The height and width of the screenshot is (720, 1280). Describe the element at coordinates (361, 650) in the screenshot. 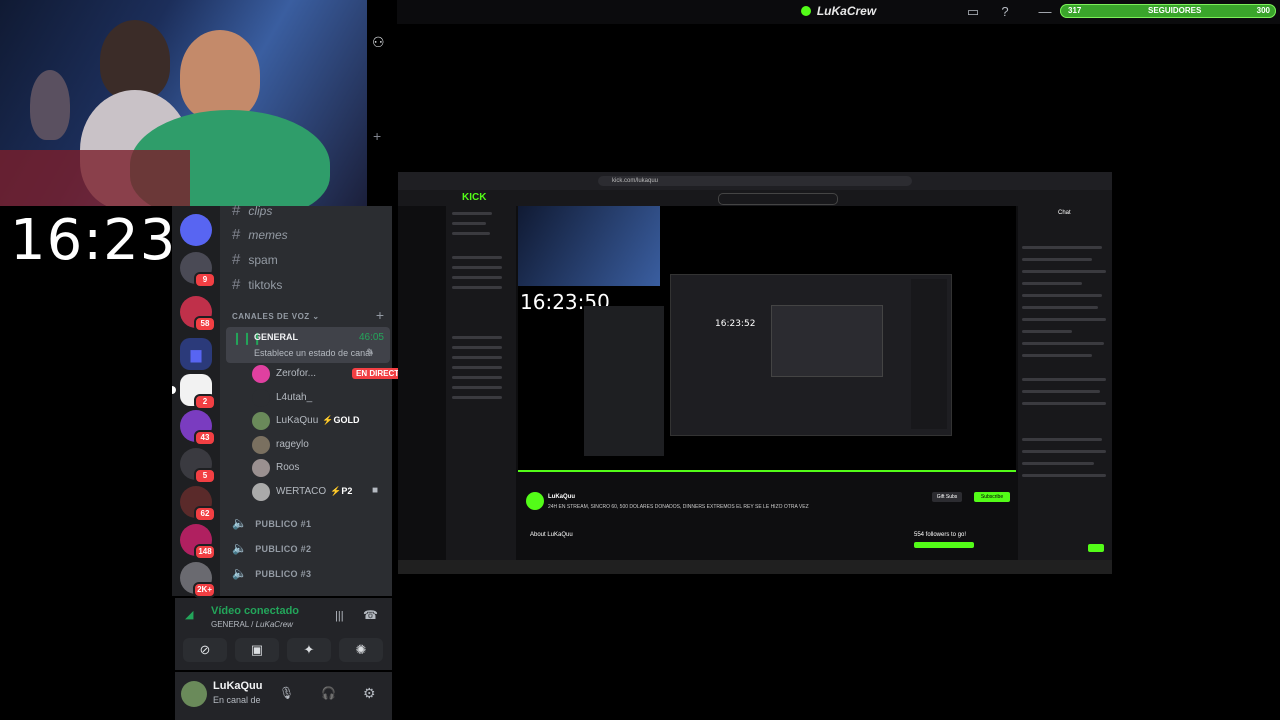

I see `soundboard-button: ✺` at that location.